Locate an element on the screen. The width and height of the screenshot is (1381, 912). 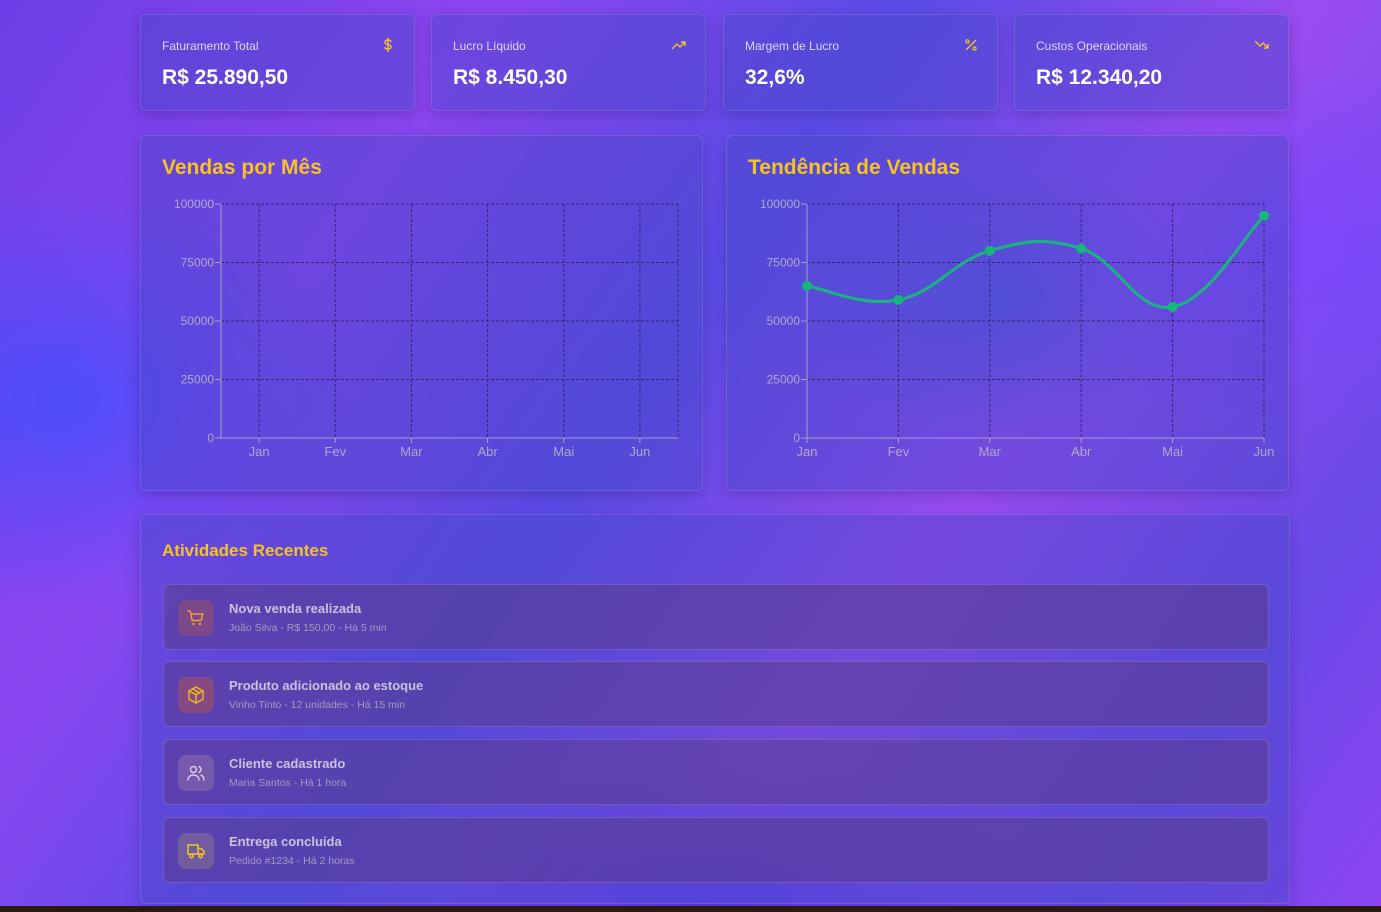
activity-detail: João Silva - R$ 150,00 - Há 5 min is located at coordinates (308, 628).